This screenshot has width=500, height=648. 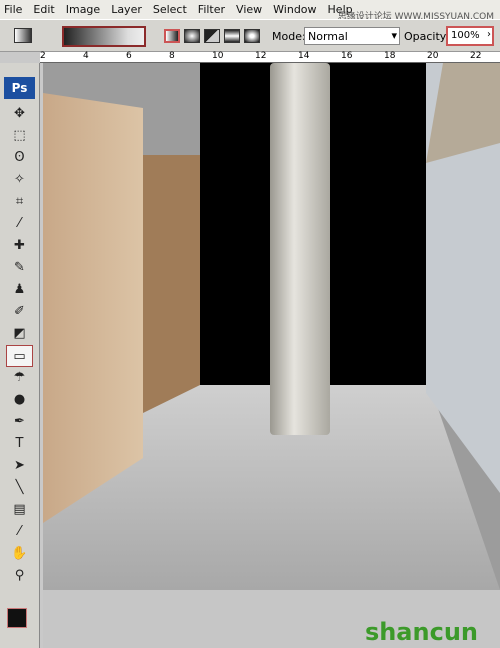 What do you see at coordinates (126, 9) in the screenshot?
I see `menu-layer: Layer` at bounding box center [126, 9].